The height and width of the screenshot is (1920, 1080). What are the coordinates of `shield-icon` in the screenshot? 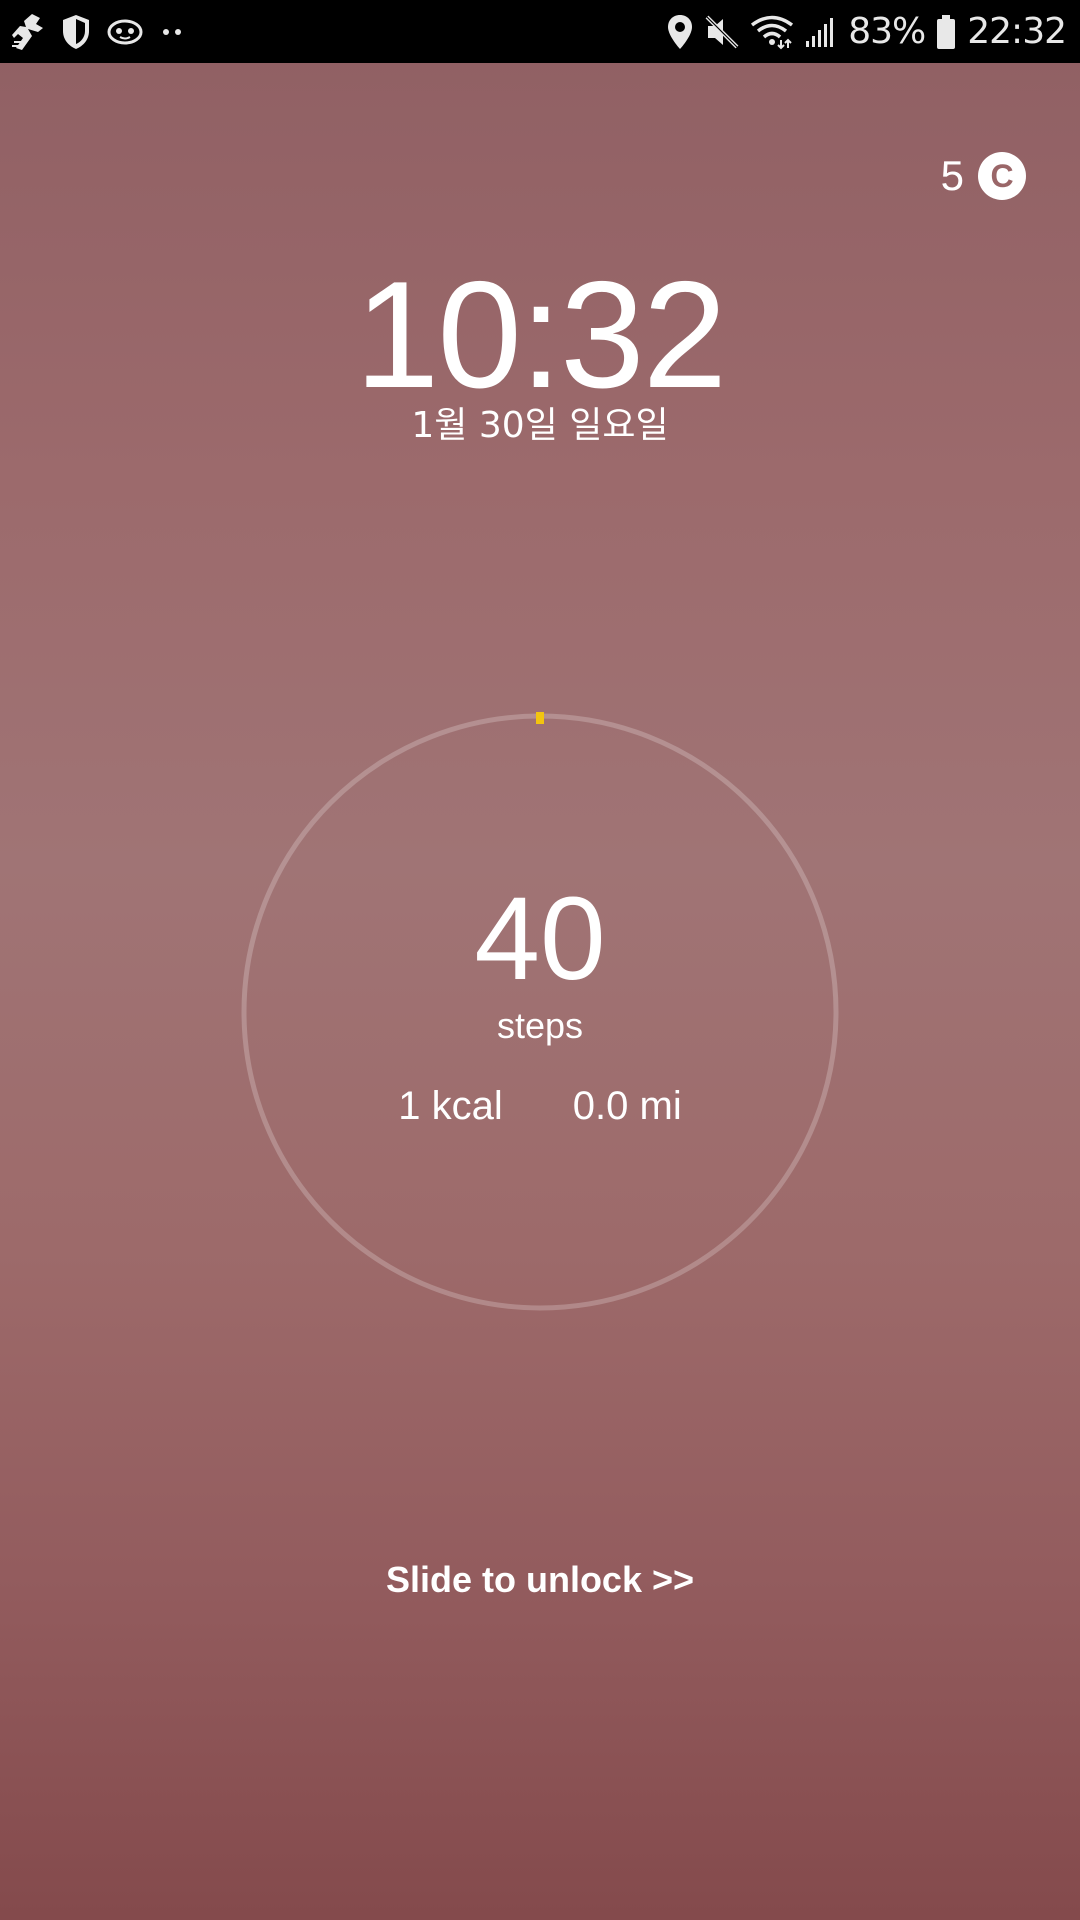 It's located at (76, 32).